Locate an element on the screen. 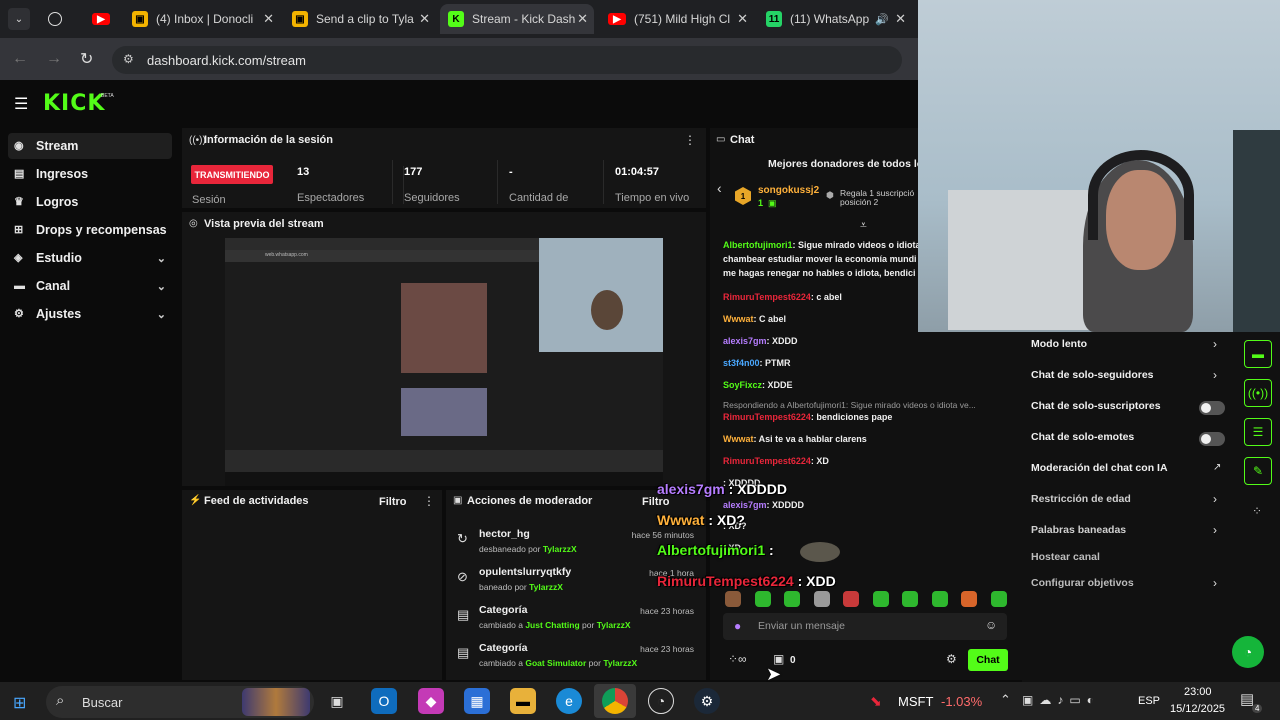 The height and width of the screenshot is (720, 1280). chat-icon: ▬ is located at coordinates (1258, 354).